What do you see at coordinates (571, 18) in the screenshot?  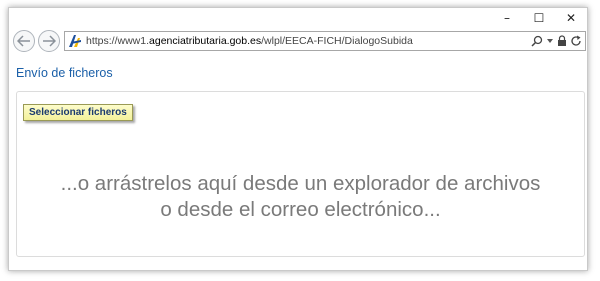 I see `close-button: ✕` at bounding box center [571, 18].